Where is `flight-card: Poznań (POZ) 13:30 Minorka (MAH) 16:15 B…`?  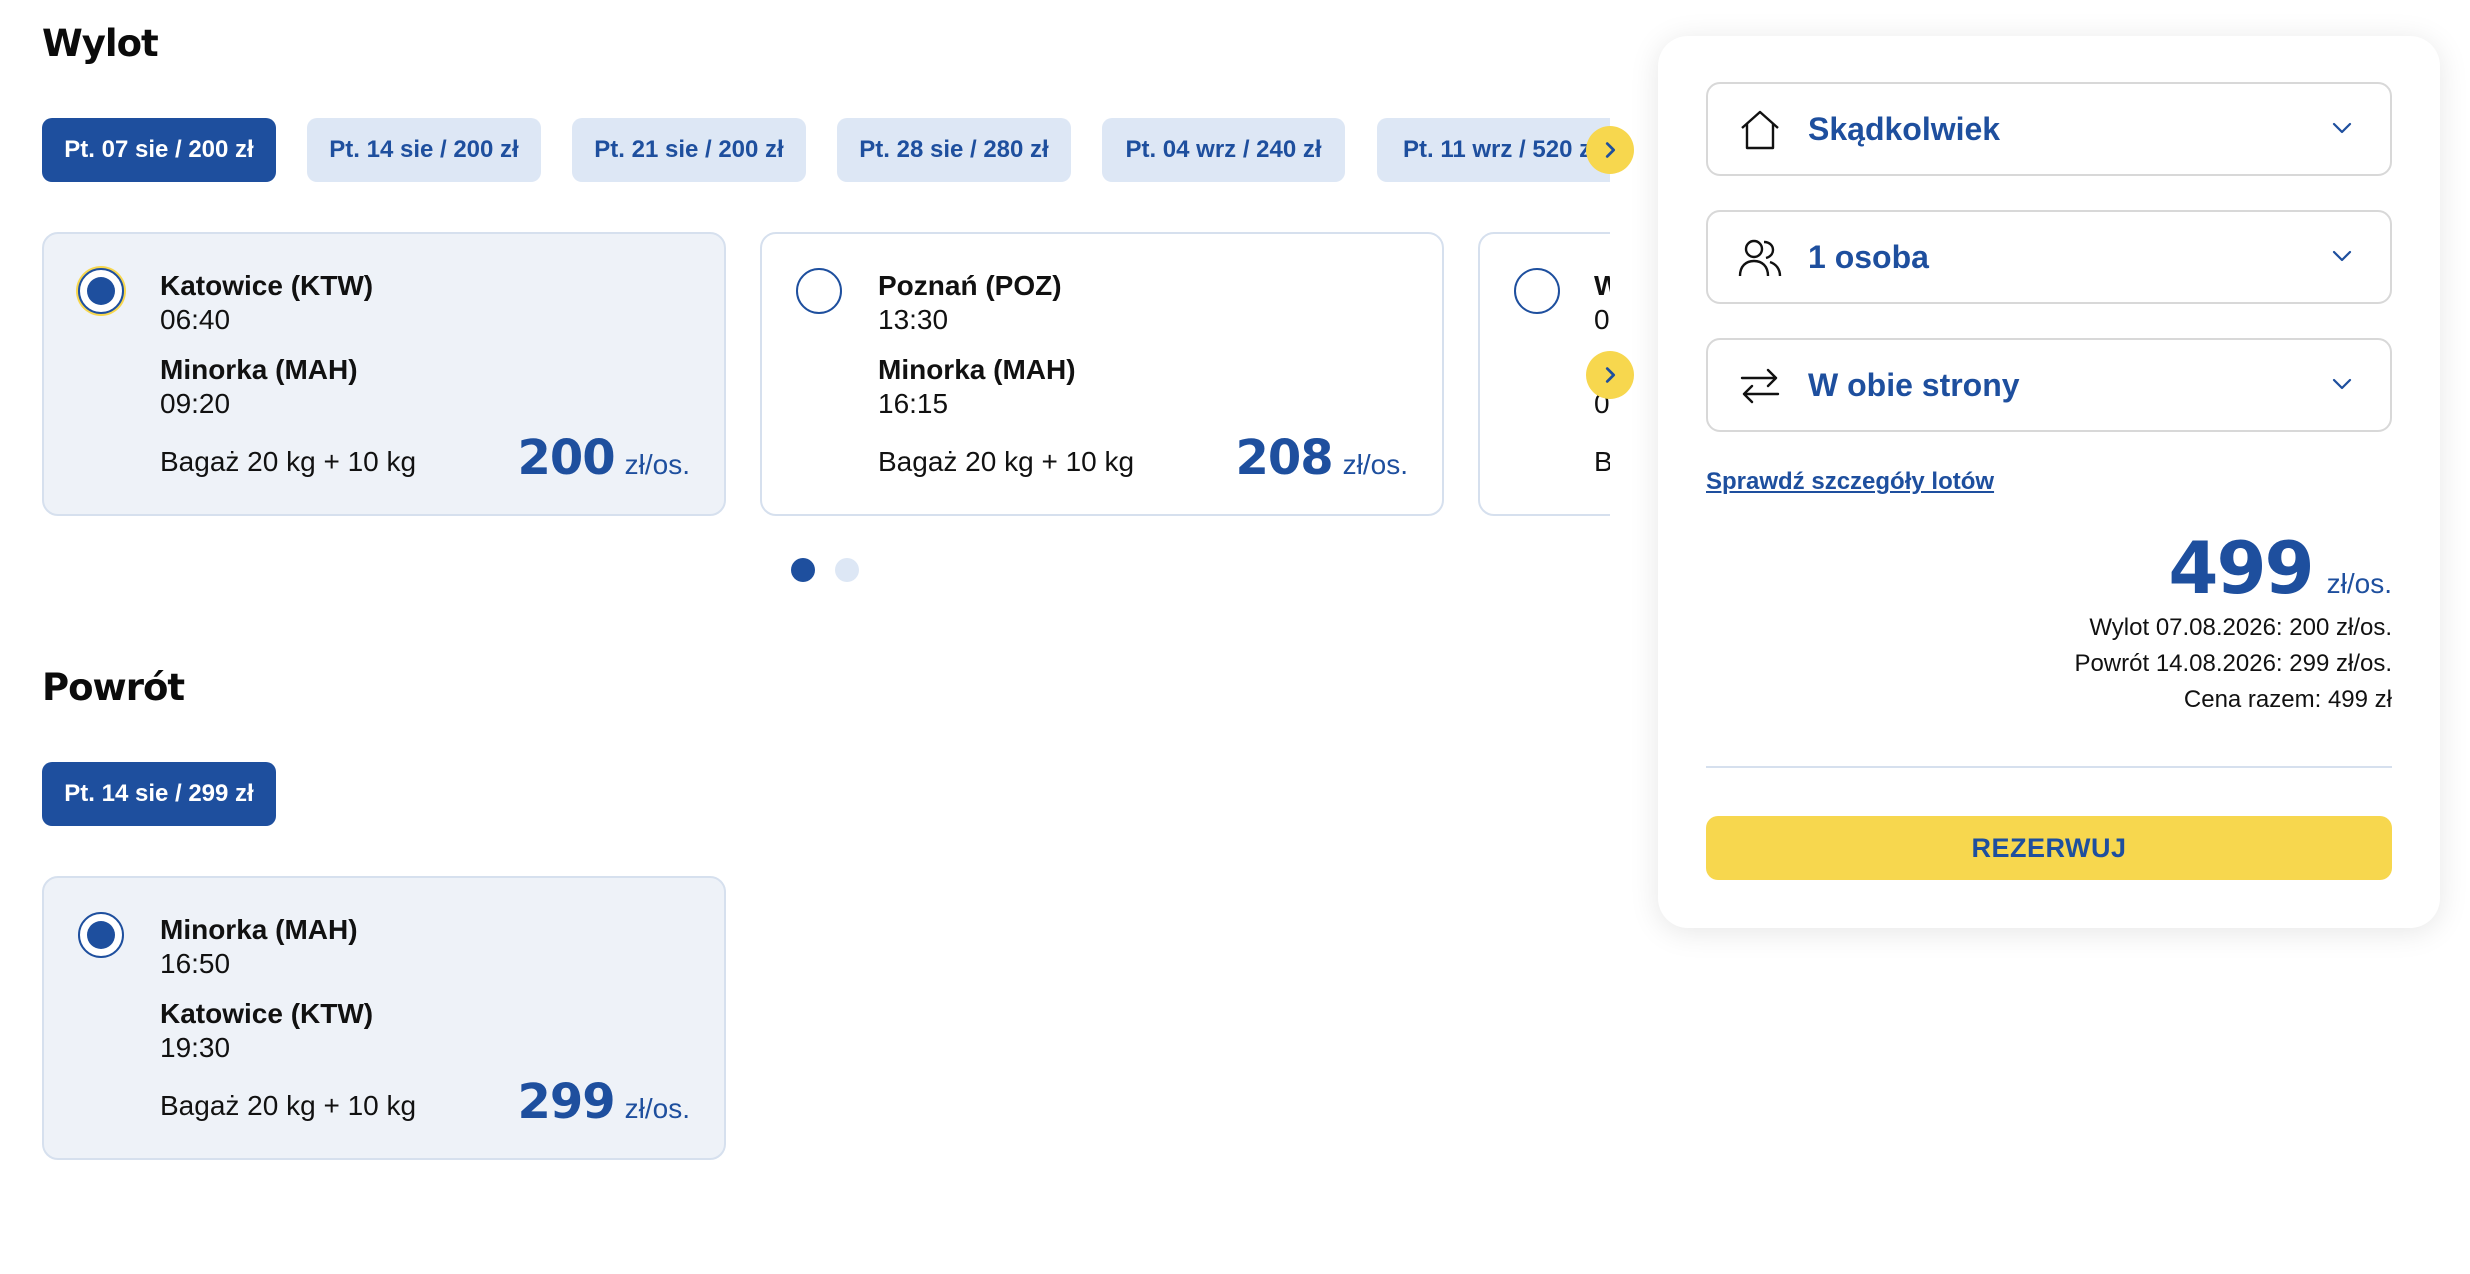
flight-card: Poznań (POZ) 13:30 Minorka (MAH) 16:15 B… is located at coordinates (1102, 374).